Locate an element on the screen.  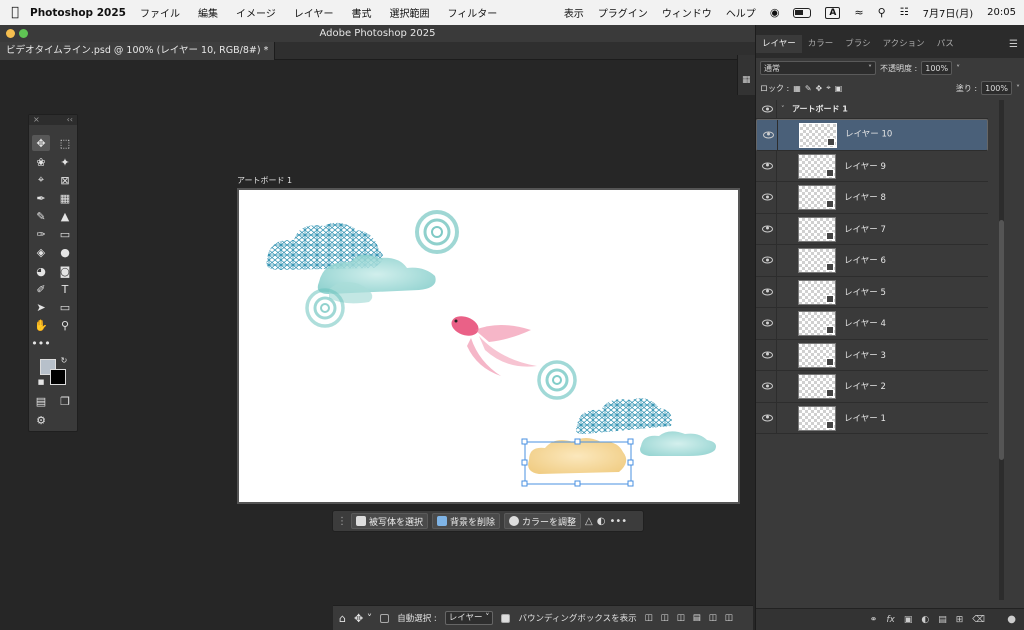
properties-icon: ▦ is located at coordinates (746, 80).